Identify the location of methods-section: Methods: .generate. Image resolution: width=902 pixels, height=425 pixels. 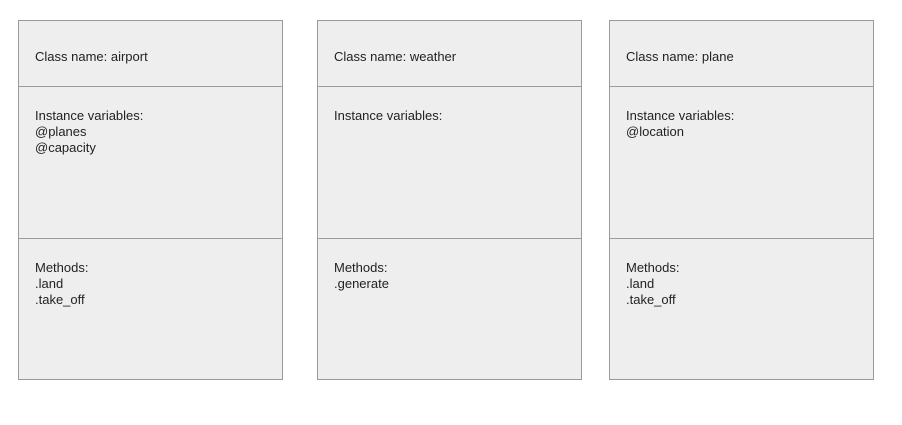
(449, 308).